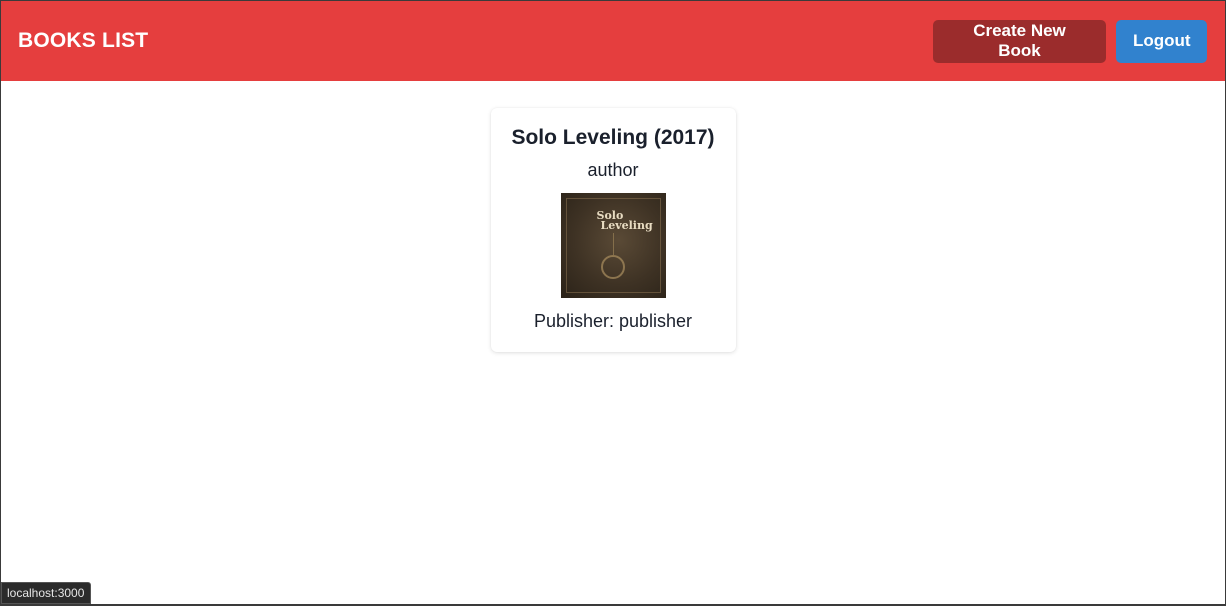 The width and height of the screenshot is (1226, 606). I want to click on book-author: author, so click(613, 170).